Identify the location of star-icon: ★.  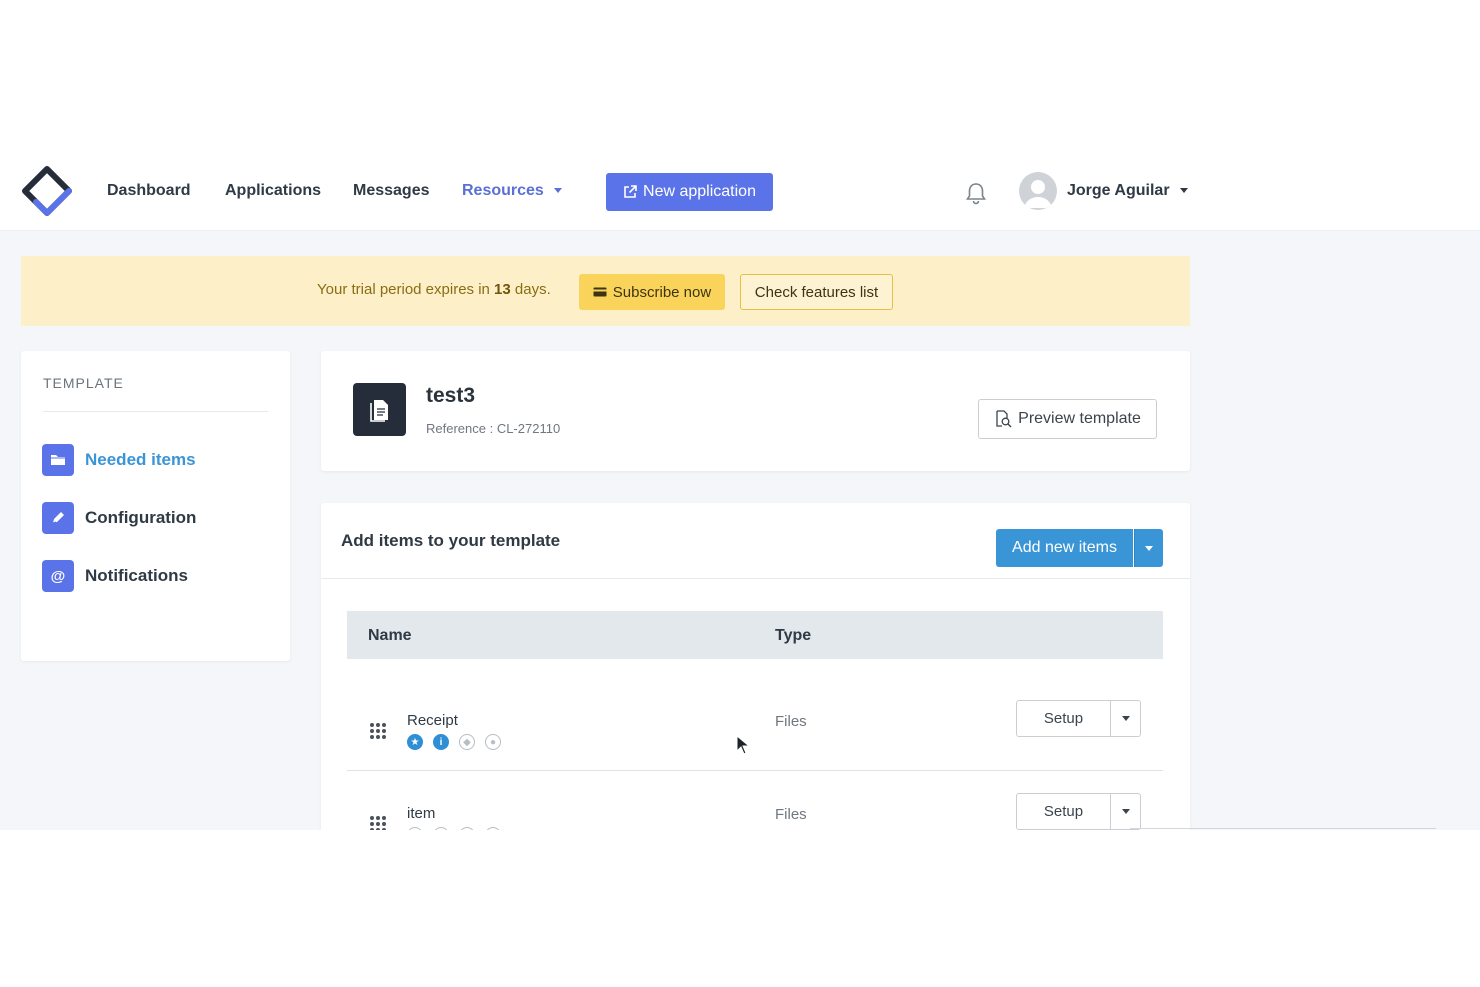
(415, 742).